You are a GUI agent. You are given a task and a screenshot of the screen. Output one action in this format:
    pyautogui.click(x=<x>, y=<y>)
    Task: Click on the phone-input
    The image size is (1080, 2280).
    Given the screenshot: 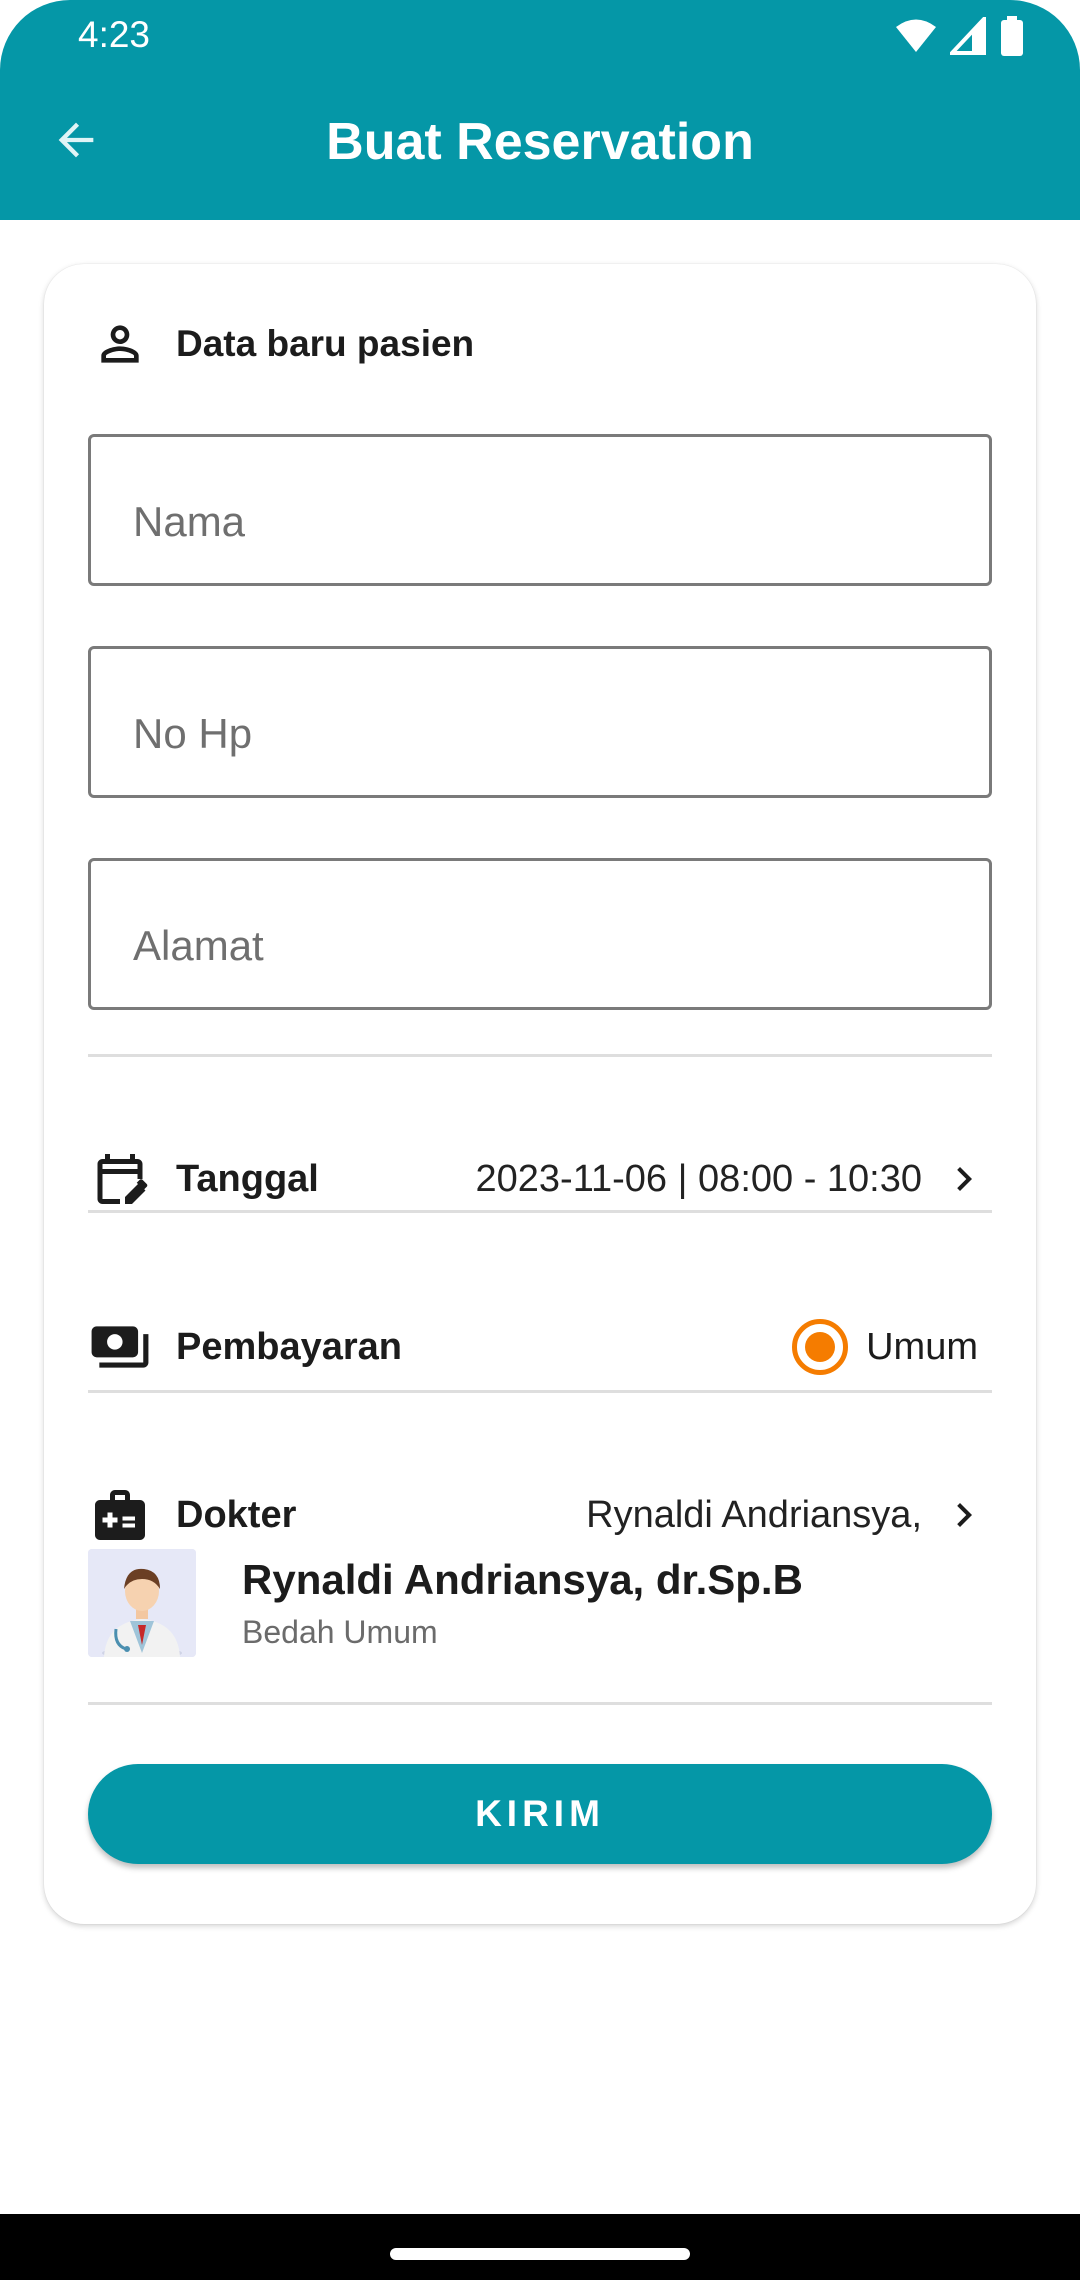 What is the action you would take?
    pyautogui.click(x=540, y=722)
    